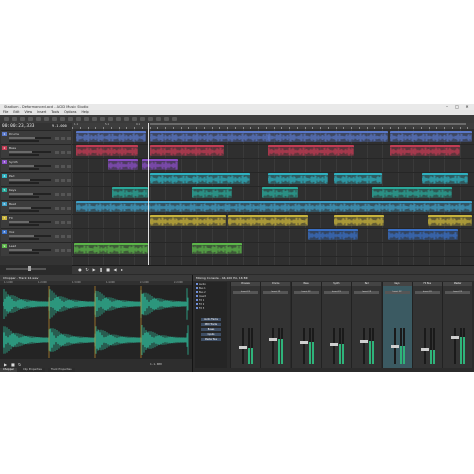 The height and width of the screenshot is (474, 474). I want to click on zoom-slider-handle, so click(29, 268).